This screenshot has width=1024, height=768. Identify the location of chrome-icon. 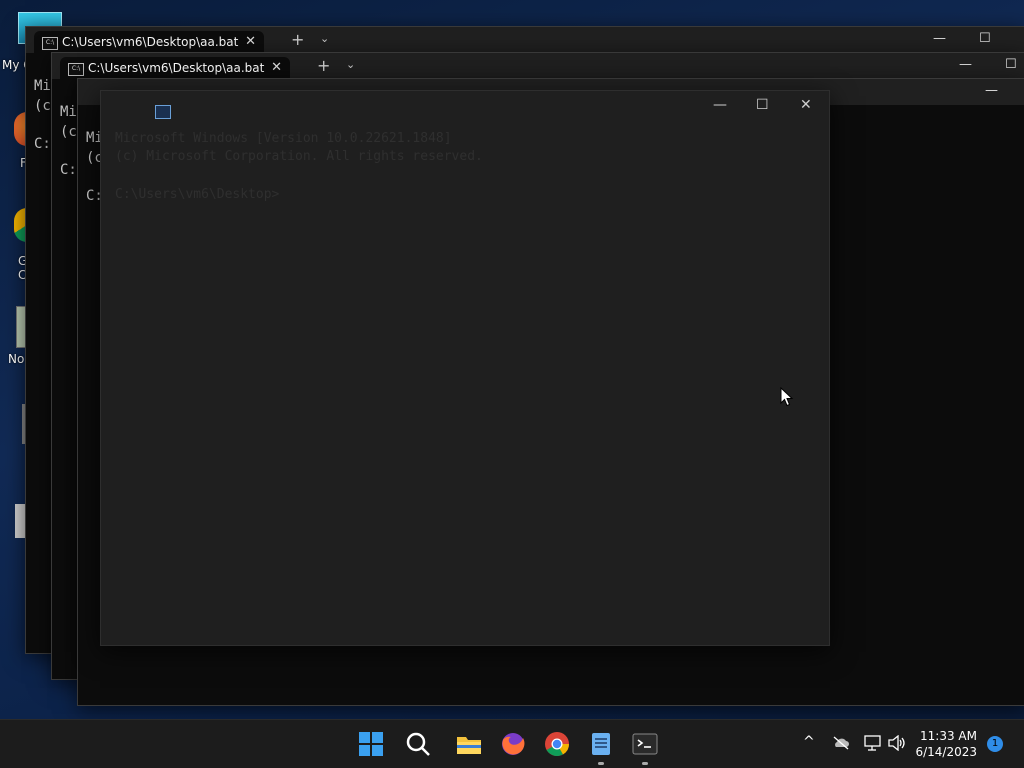
(557, 744).